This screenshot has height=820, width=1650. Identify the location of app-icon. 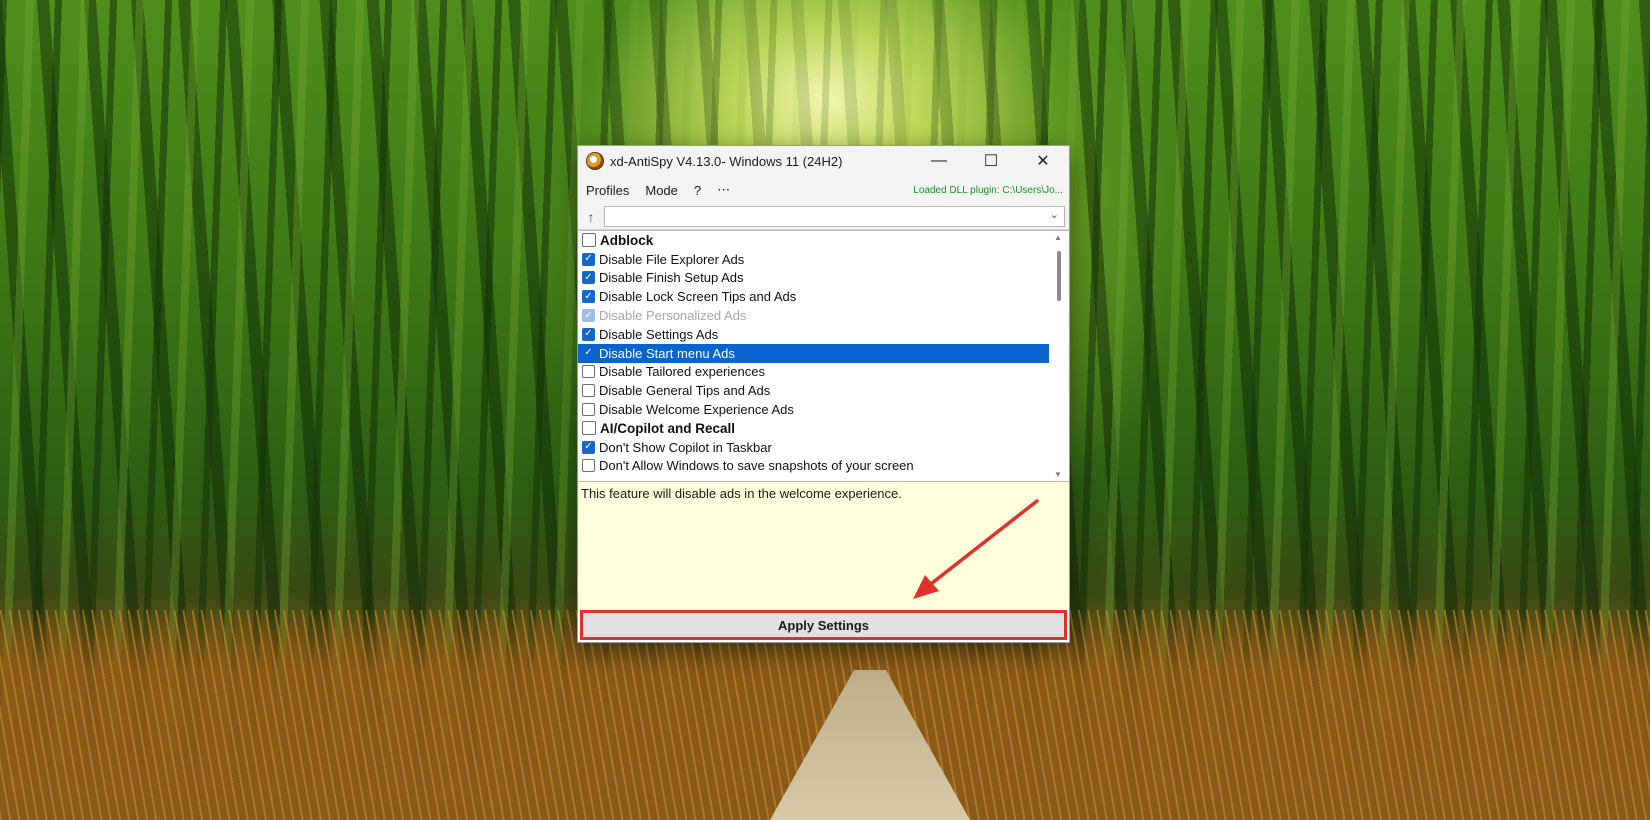
(595, 161).